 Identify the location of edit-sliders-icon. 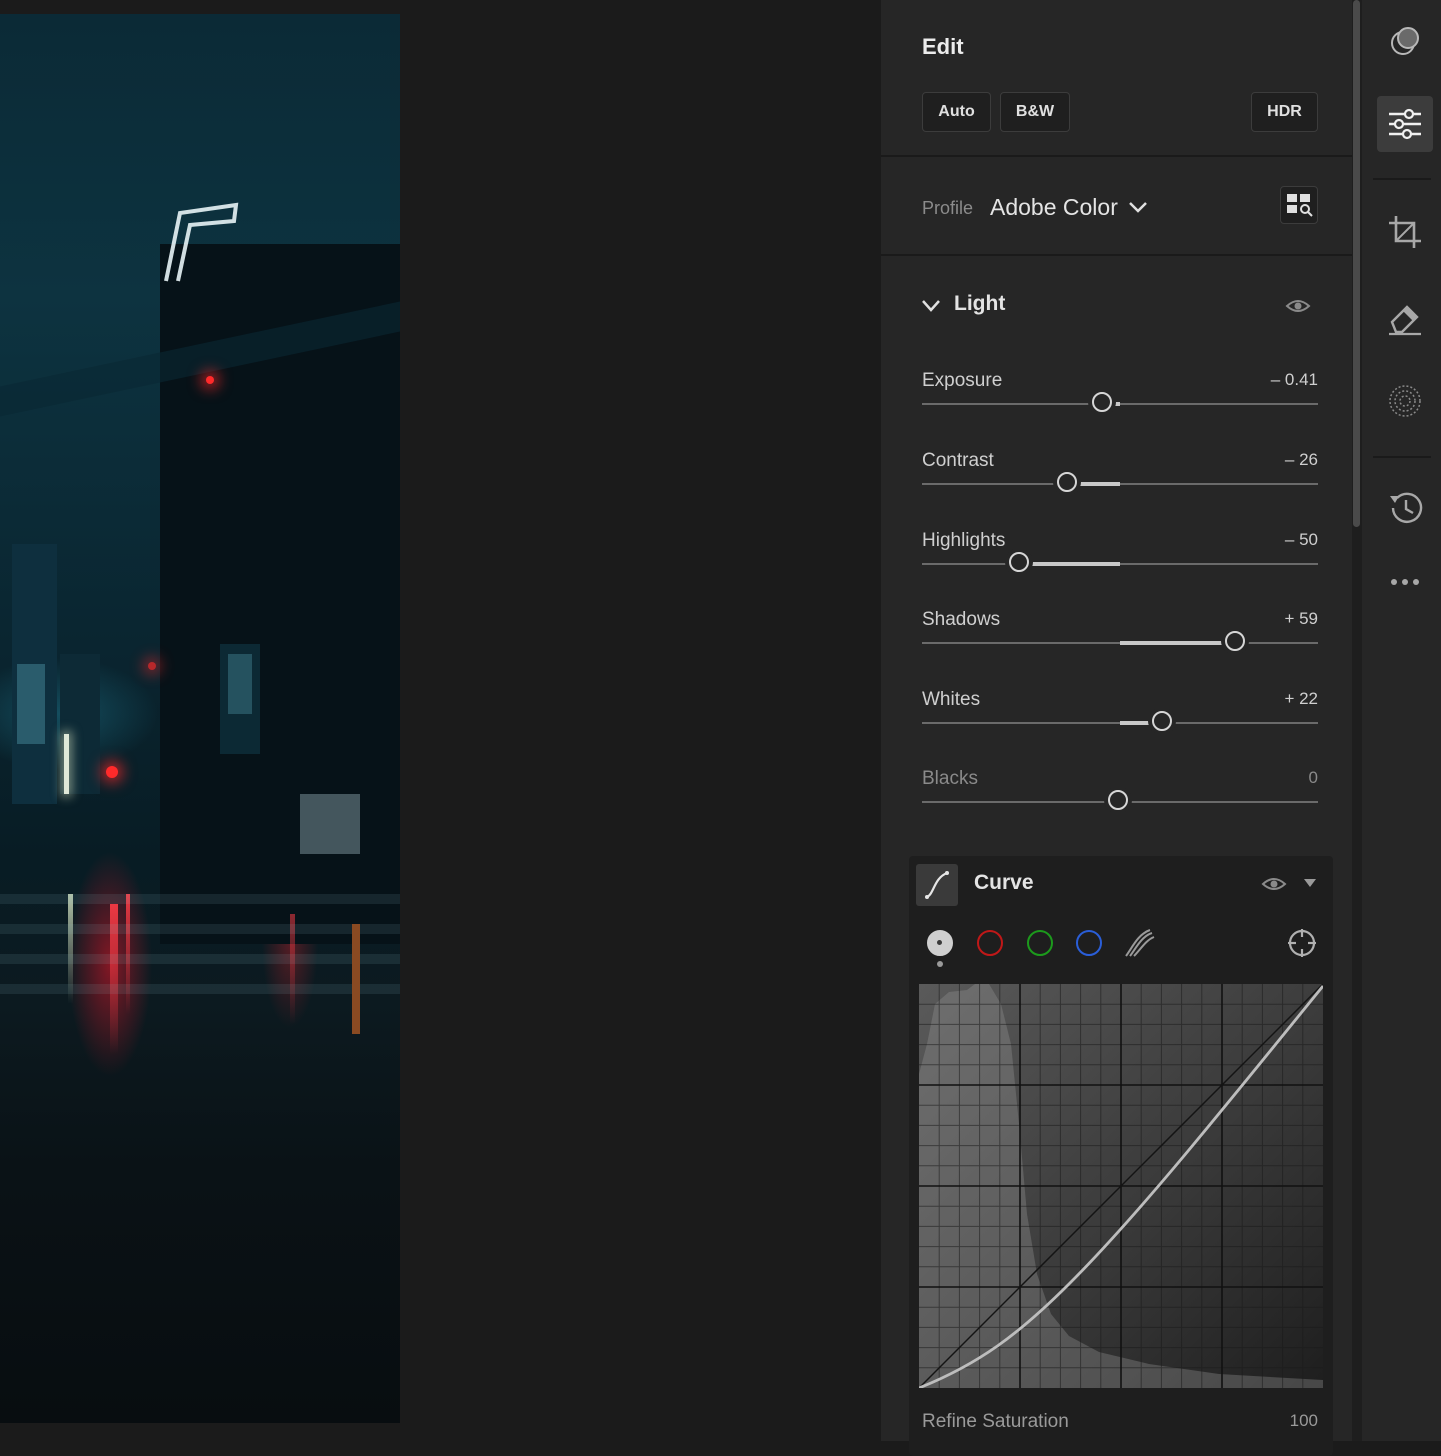
(1405, 124).